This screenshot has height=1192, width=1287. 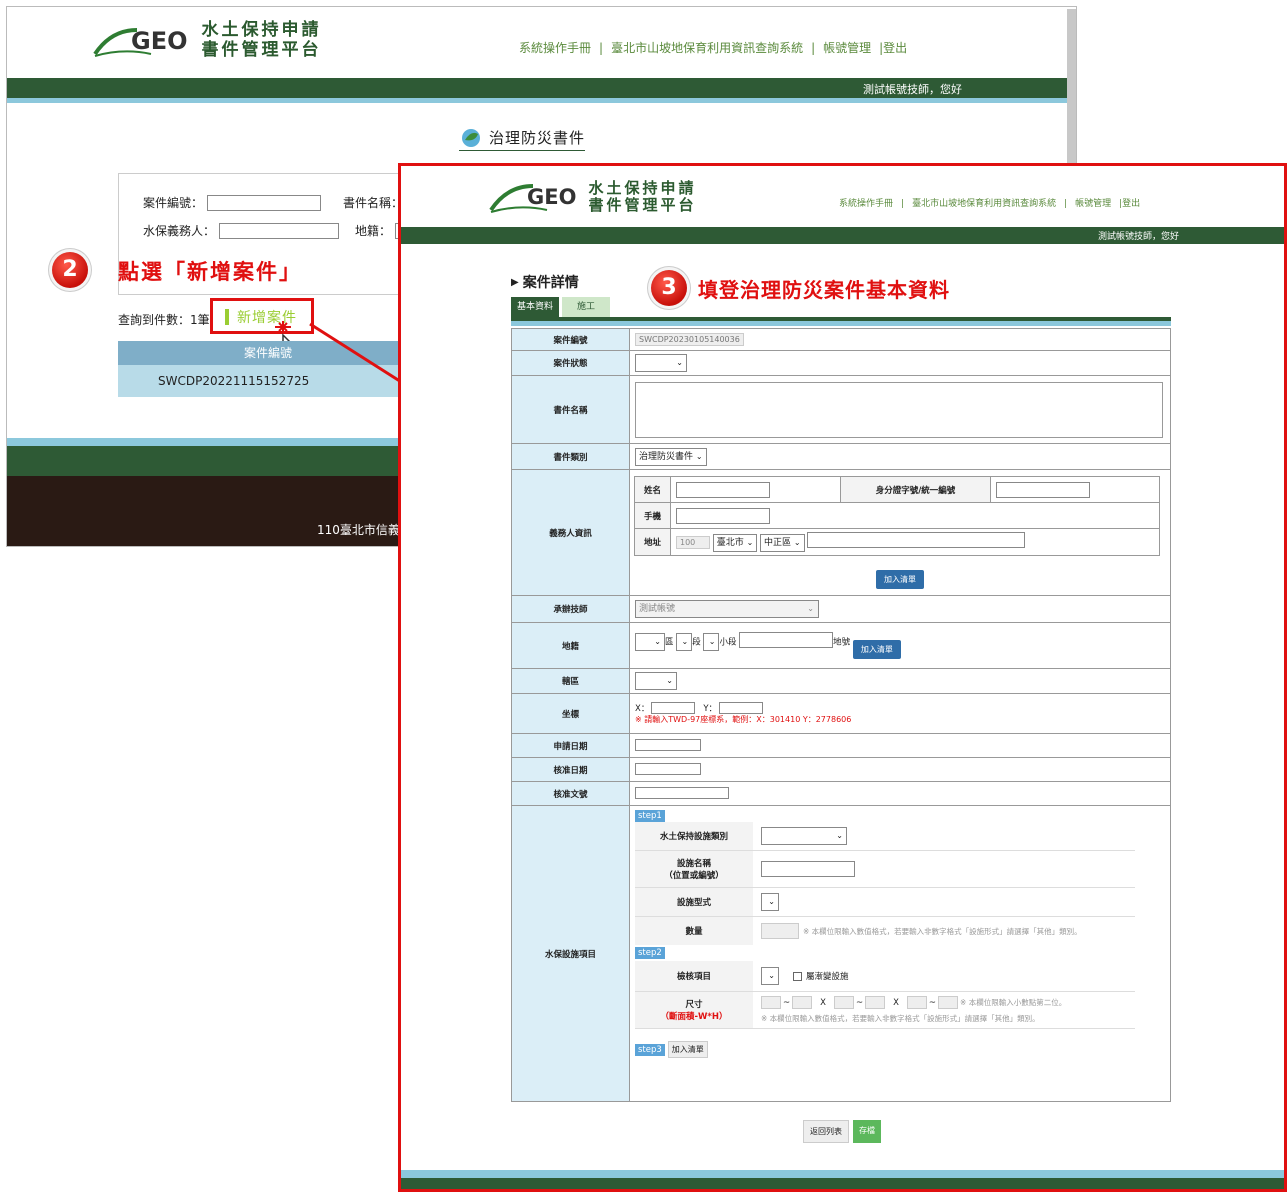 I want to click on case-no-input, so click(x=264, y=202).